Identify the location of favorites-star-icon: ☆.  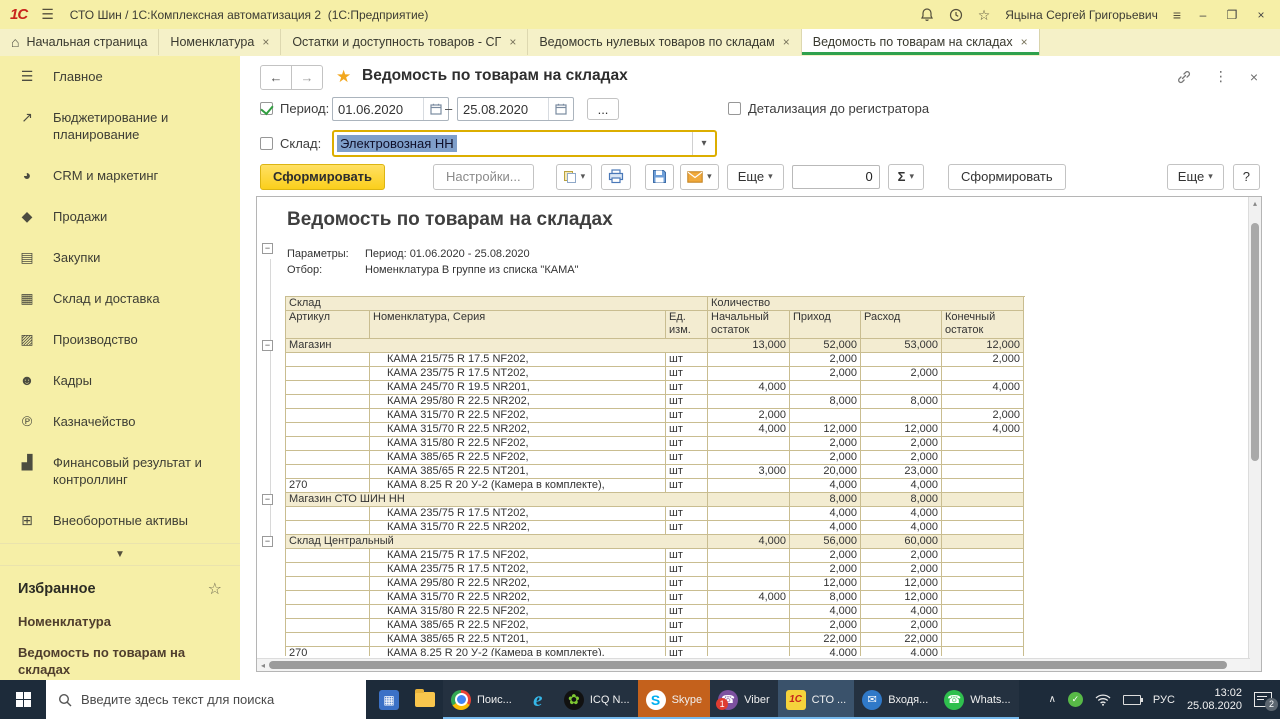
(215, 589).